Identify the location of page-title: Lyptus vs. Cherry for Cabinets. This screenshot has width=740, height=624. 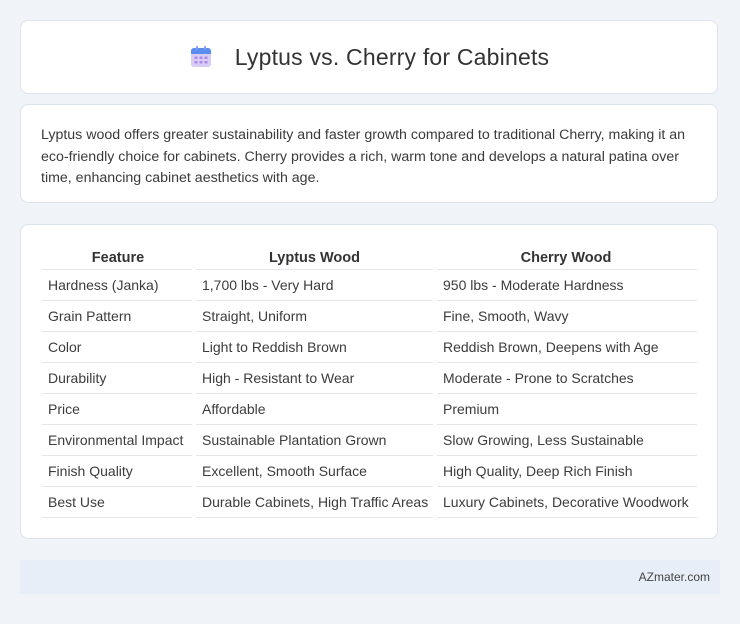
(392, 56).